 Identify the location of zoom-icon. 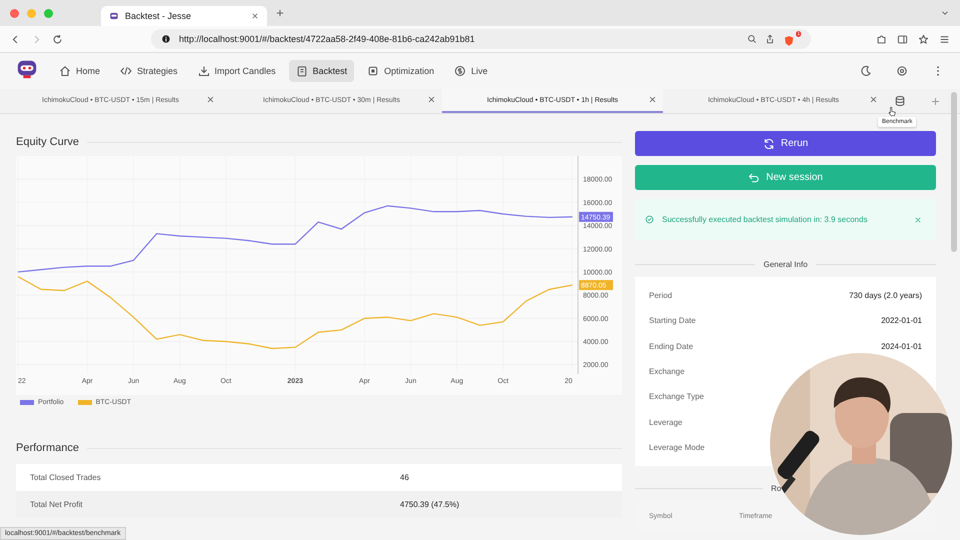
(752, 39).